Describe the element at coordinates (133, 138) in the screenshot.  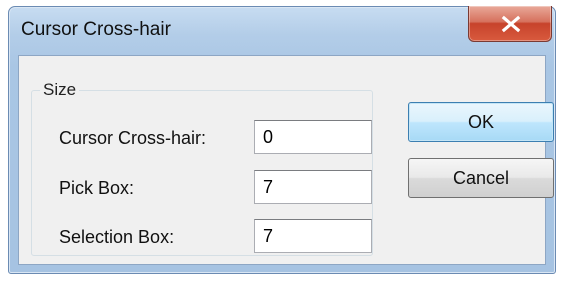
I see `cursor-crosshair-label: Cursor Cross-hair:` at that location.